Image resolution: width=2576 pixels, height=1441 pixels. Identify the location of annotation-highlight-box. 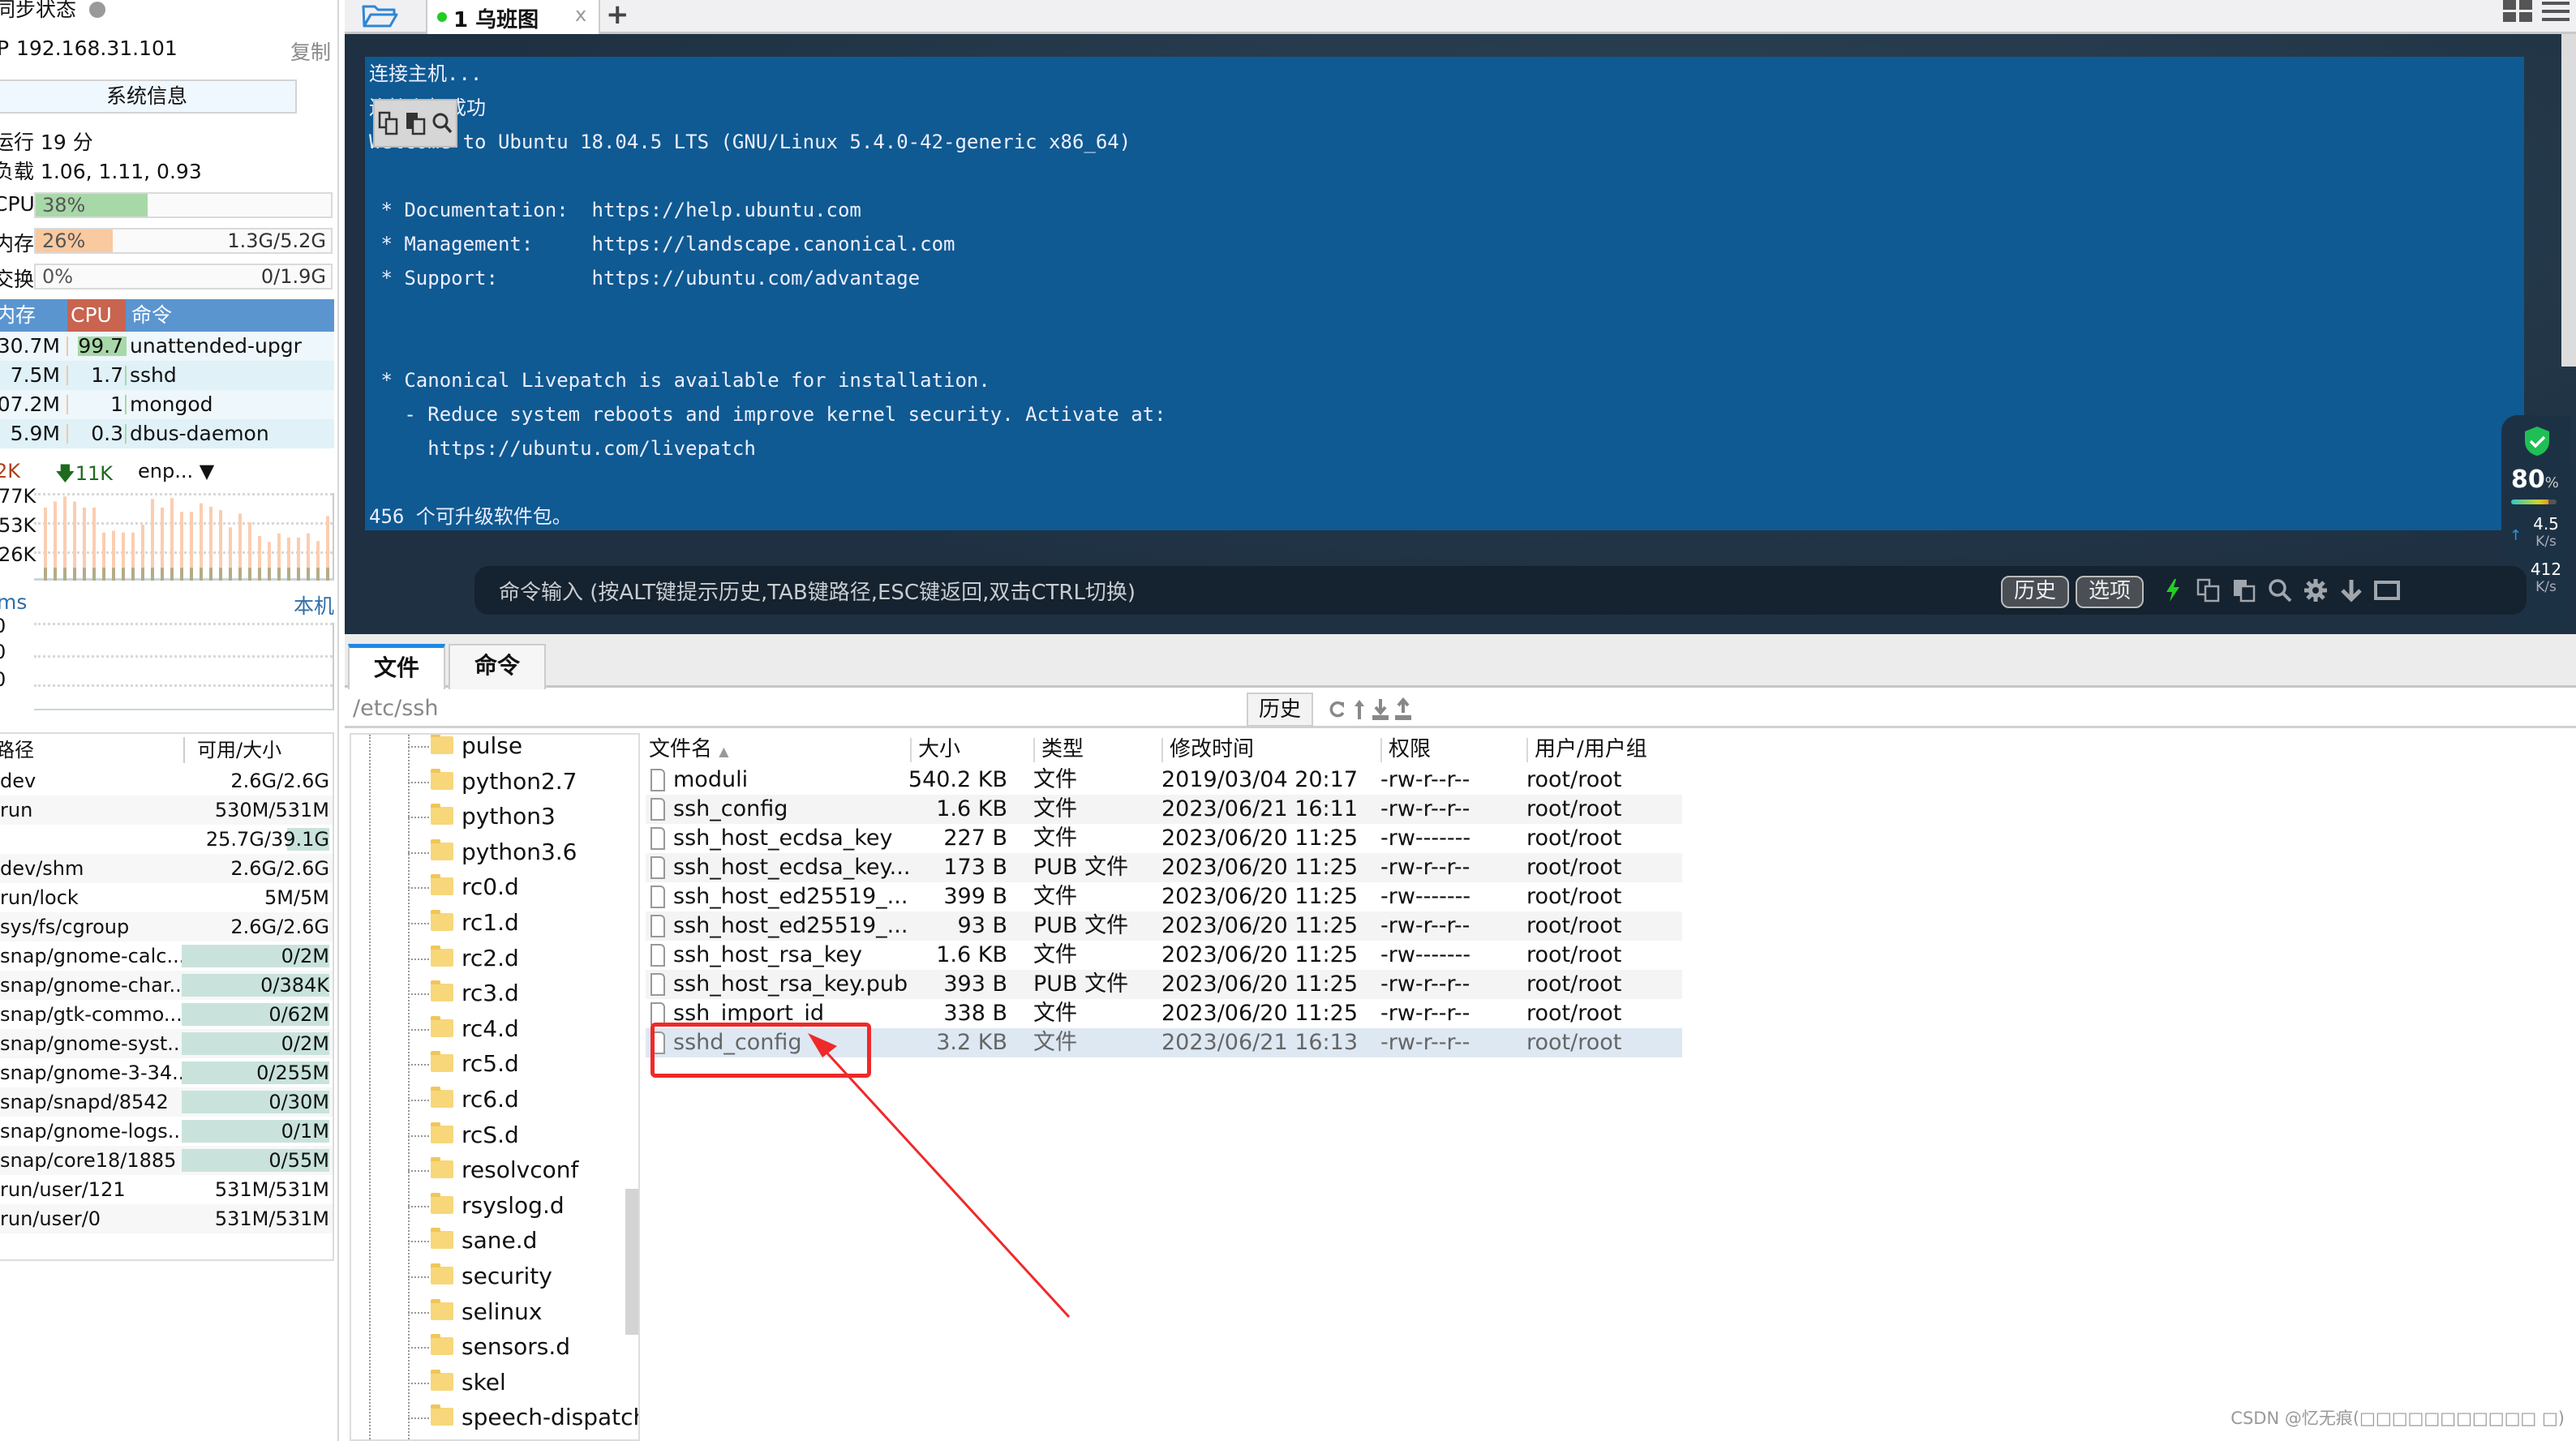
(760, 1050).